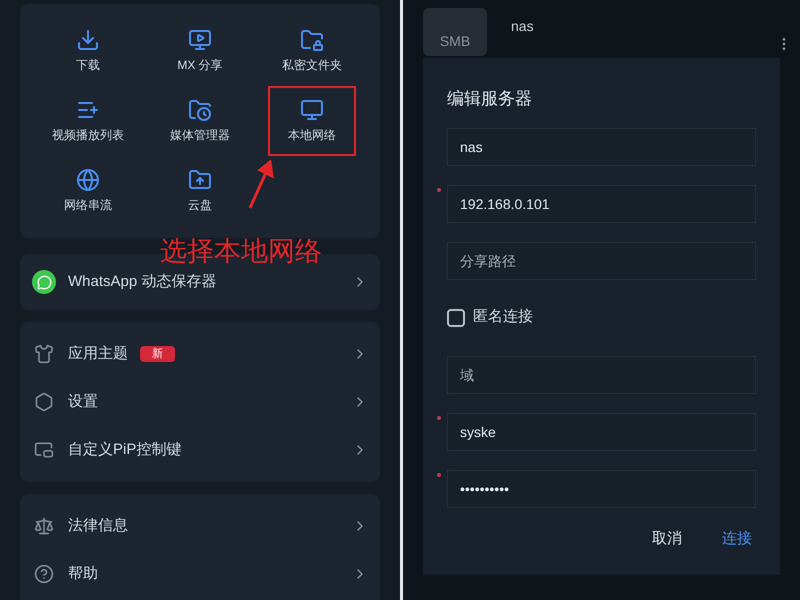 The height and width of the screenshot is (600, 800). I want to click on folder-clock-icon, so click(200, 110).